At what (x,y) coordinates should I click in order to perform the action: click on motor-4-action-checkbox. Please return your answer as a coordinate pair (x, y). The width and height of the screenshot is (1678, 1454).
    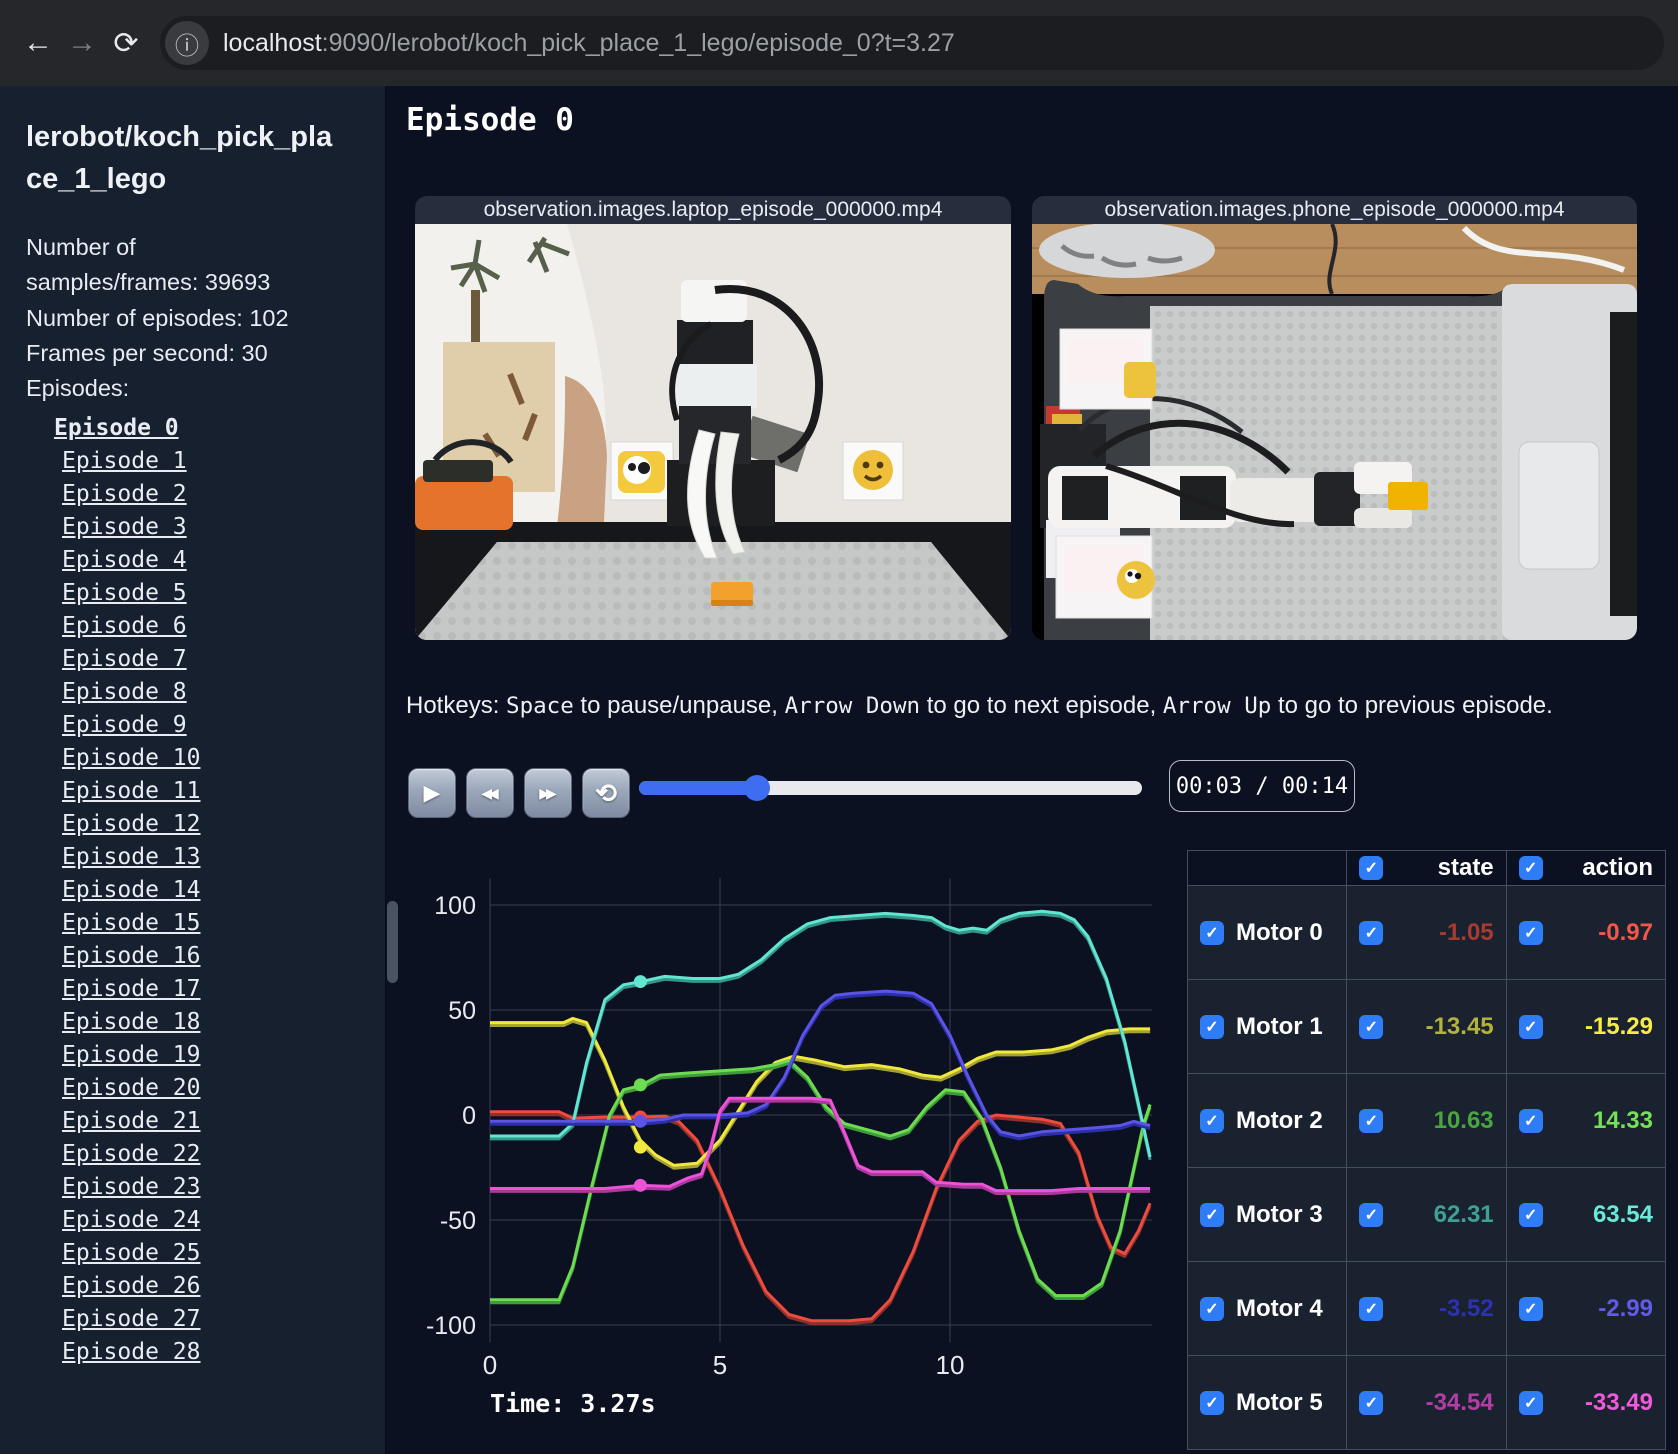
    Looking at the image, I should click on (1530, 1308).